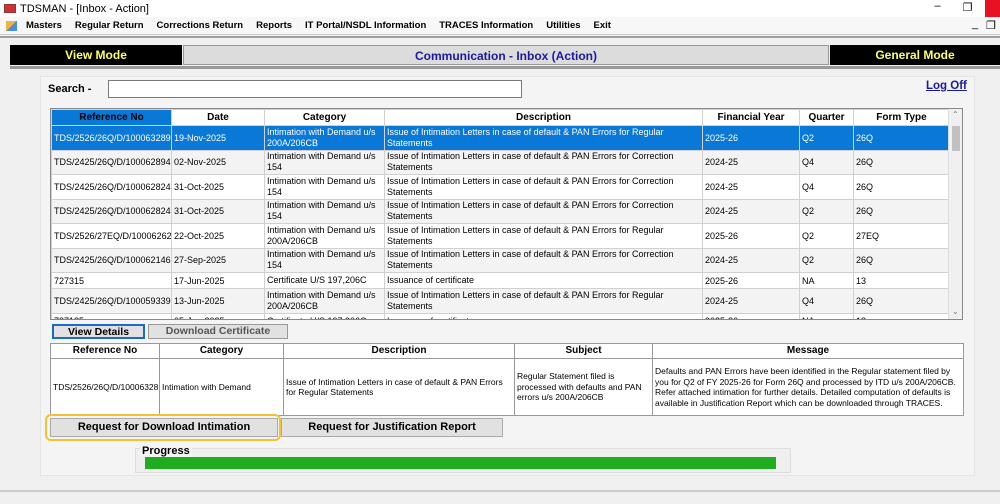 Image resolution: width=1000 pixels, height=504 pixels. Describe the element at coordinates (111, 117) in the screenshot. I see `column-header-reference-no: Reference No` at that location.